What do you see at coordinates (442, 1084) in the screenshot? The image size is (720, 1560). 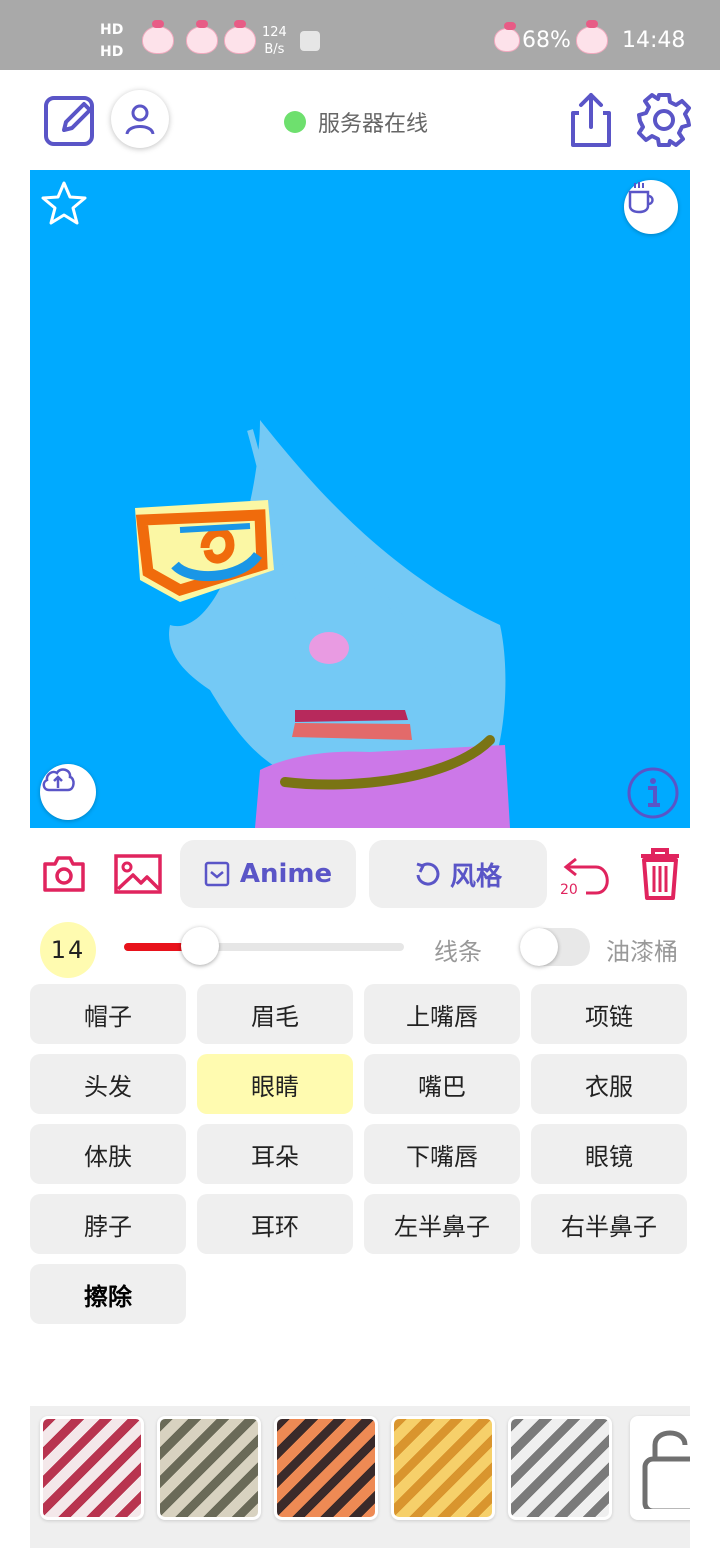 I see `part-button: 嘴巴` at bounding box center [442, 1084].